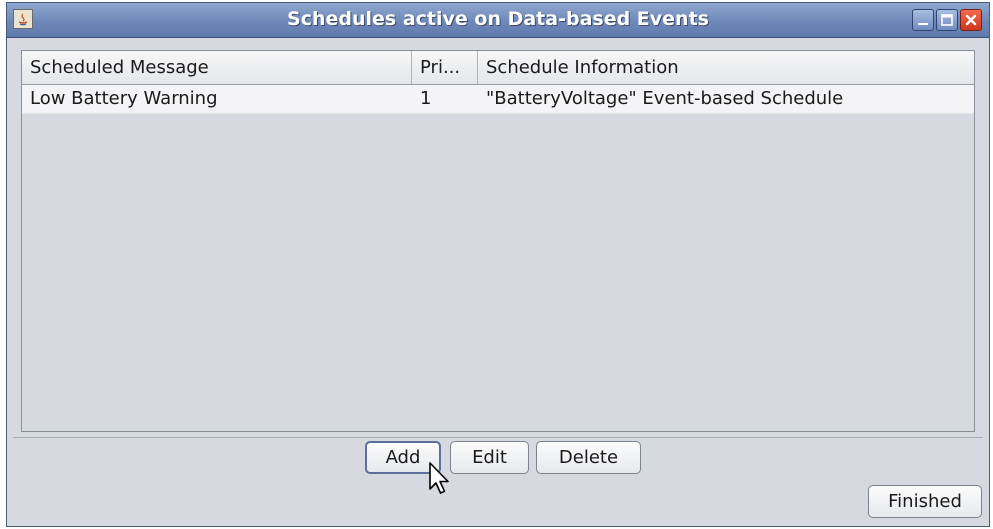 The height and width of the screenshot is (529, 993). I want to click on close-button, so click(971, 20).